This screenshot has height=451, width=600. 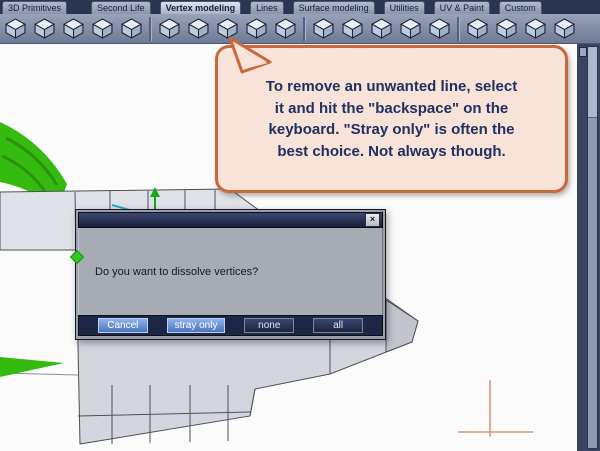 I want to click on close-icon: ×, so click(x=372, y=220).